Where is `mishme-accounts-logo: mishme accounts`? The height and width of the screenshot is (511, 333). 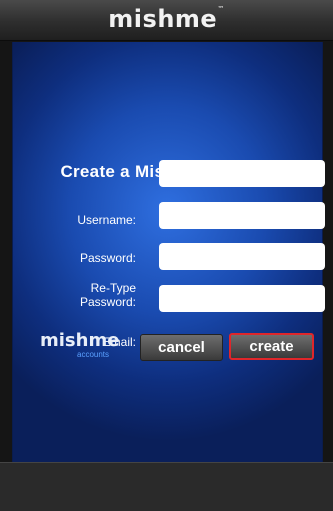
mishme-accounts-logo: mishme accounts is located at coordinates (90, 345).